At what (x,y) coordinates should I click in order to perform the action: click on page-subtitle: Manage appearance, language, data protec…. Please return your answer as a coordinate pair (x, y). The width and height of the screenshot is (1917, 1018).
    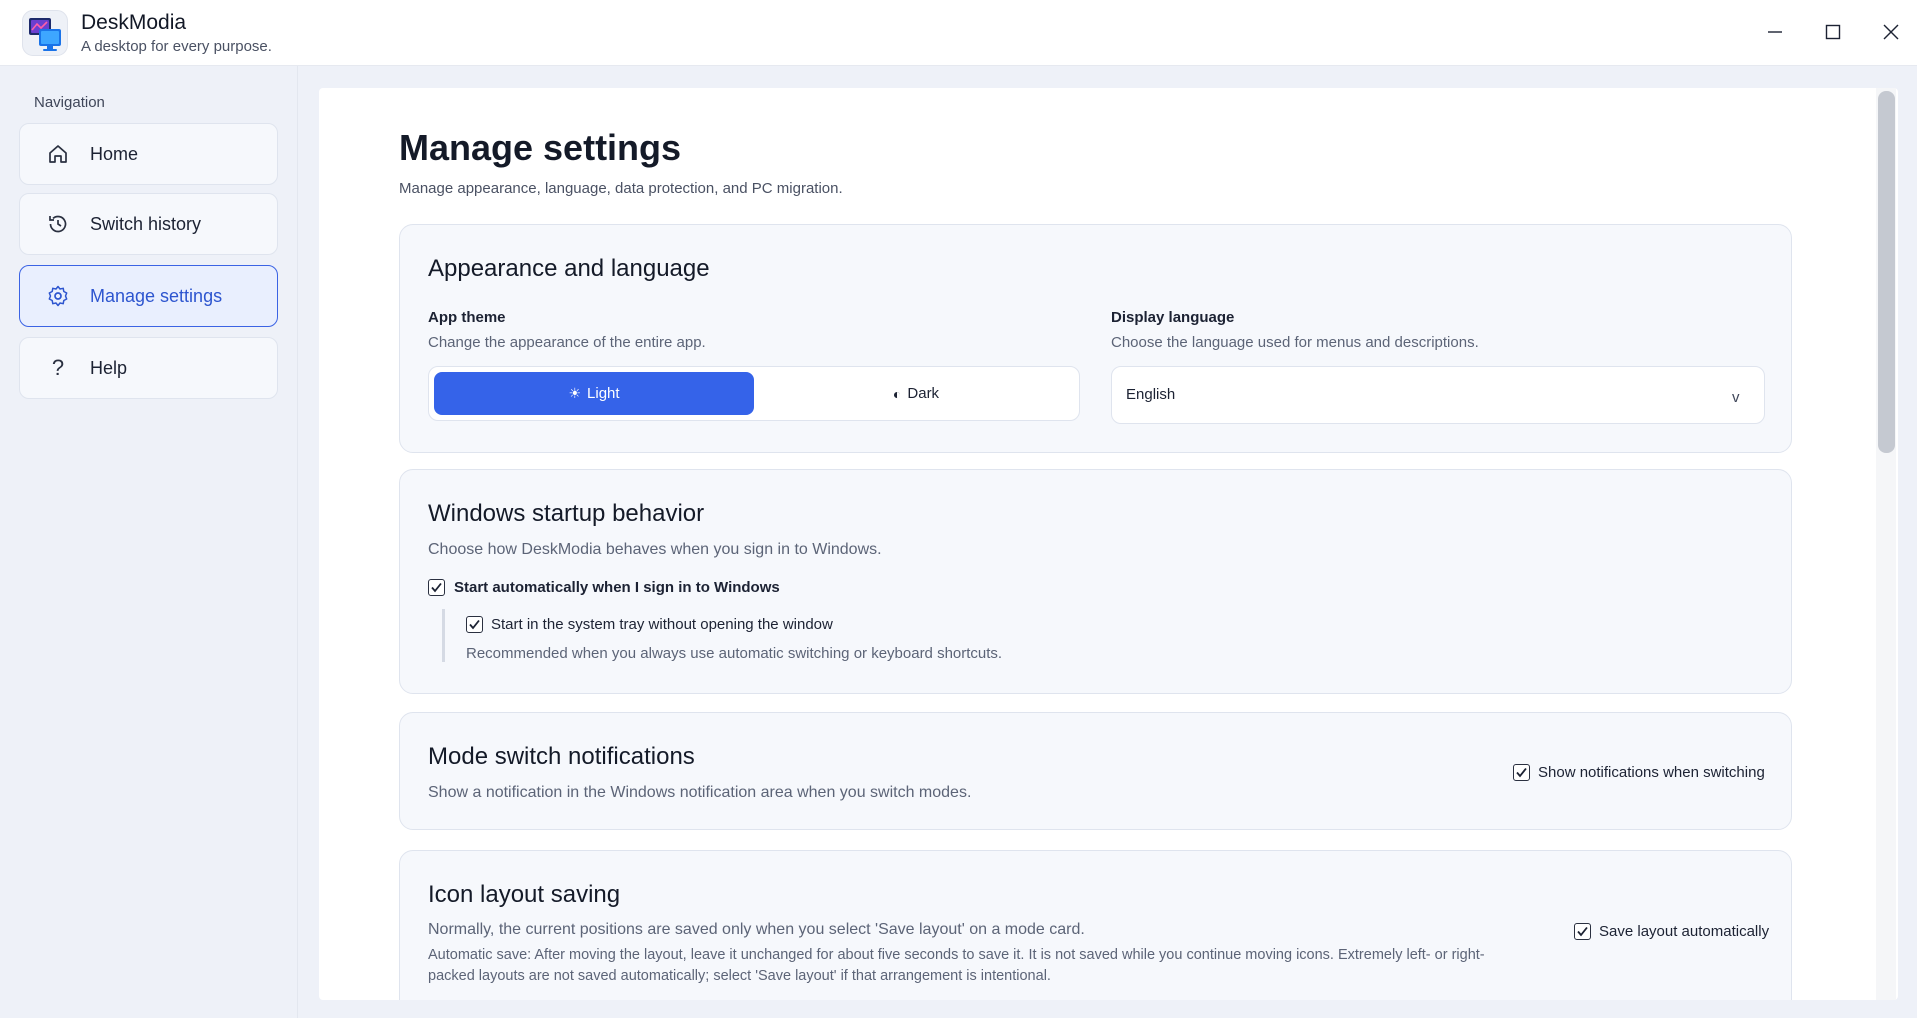
    Looking at the image, I should click on (621, 188).